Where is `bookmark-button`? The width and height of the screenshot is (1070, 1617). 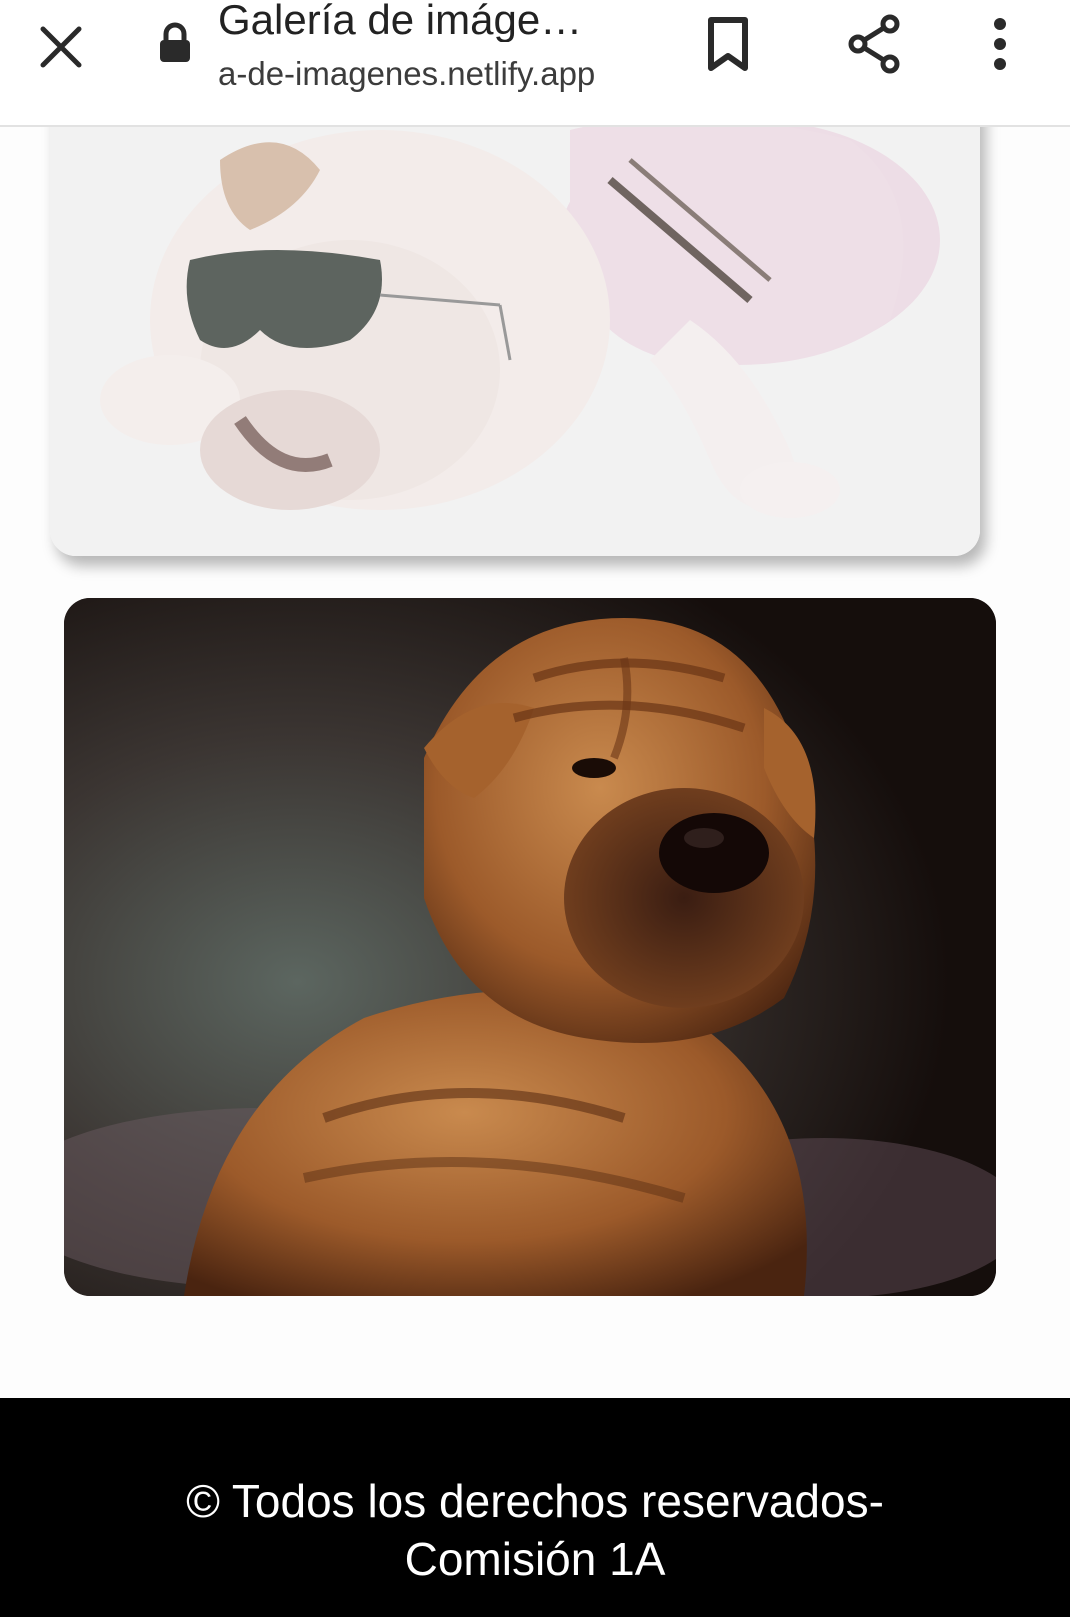
bookmark-button is located at coordinates (728, 44).